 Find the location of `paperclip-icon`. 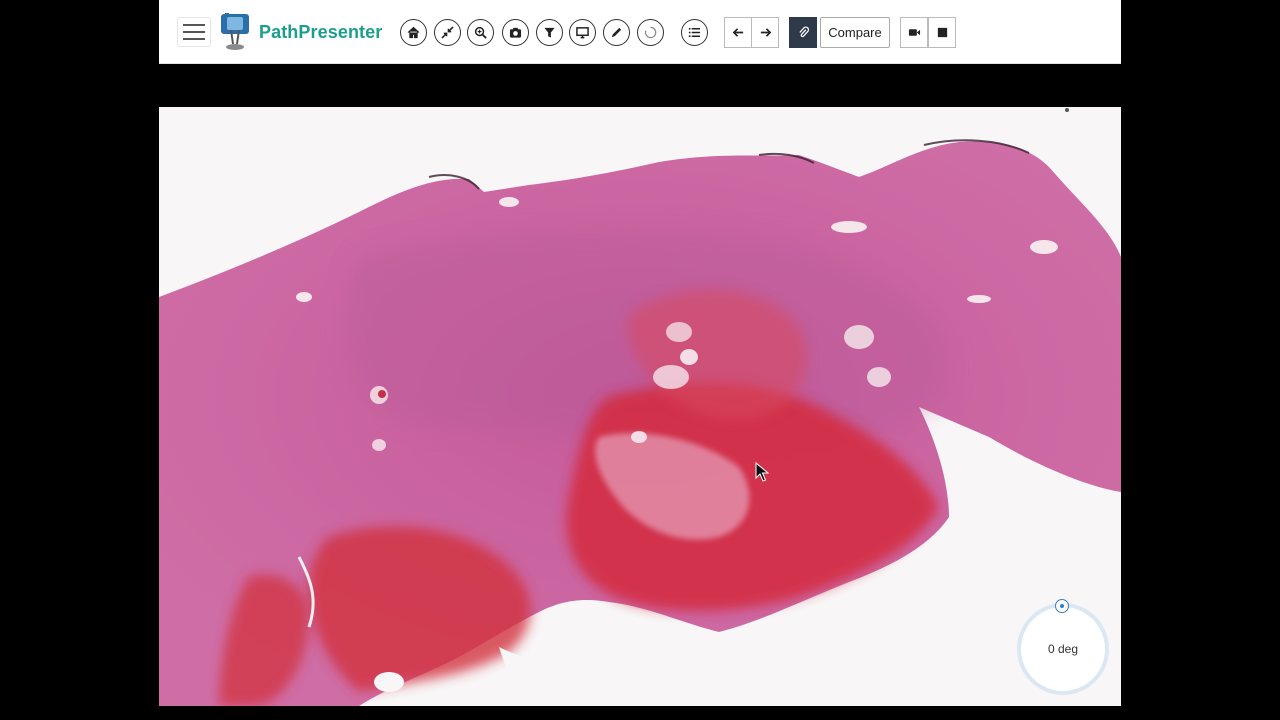

paperclip-icon is located at coordinates (803, 32).